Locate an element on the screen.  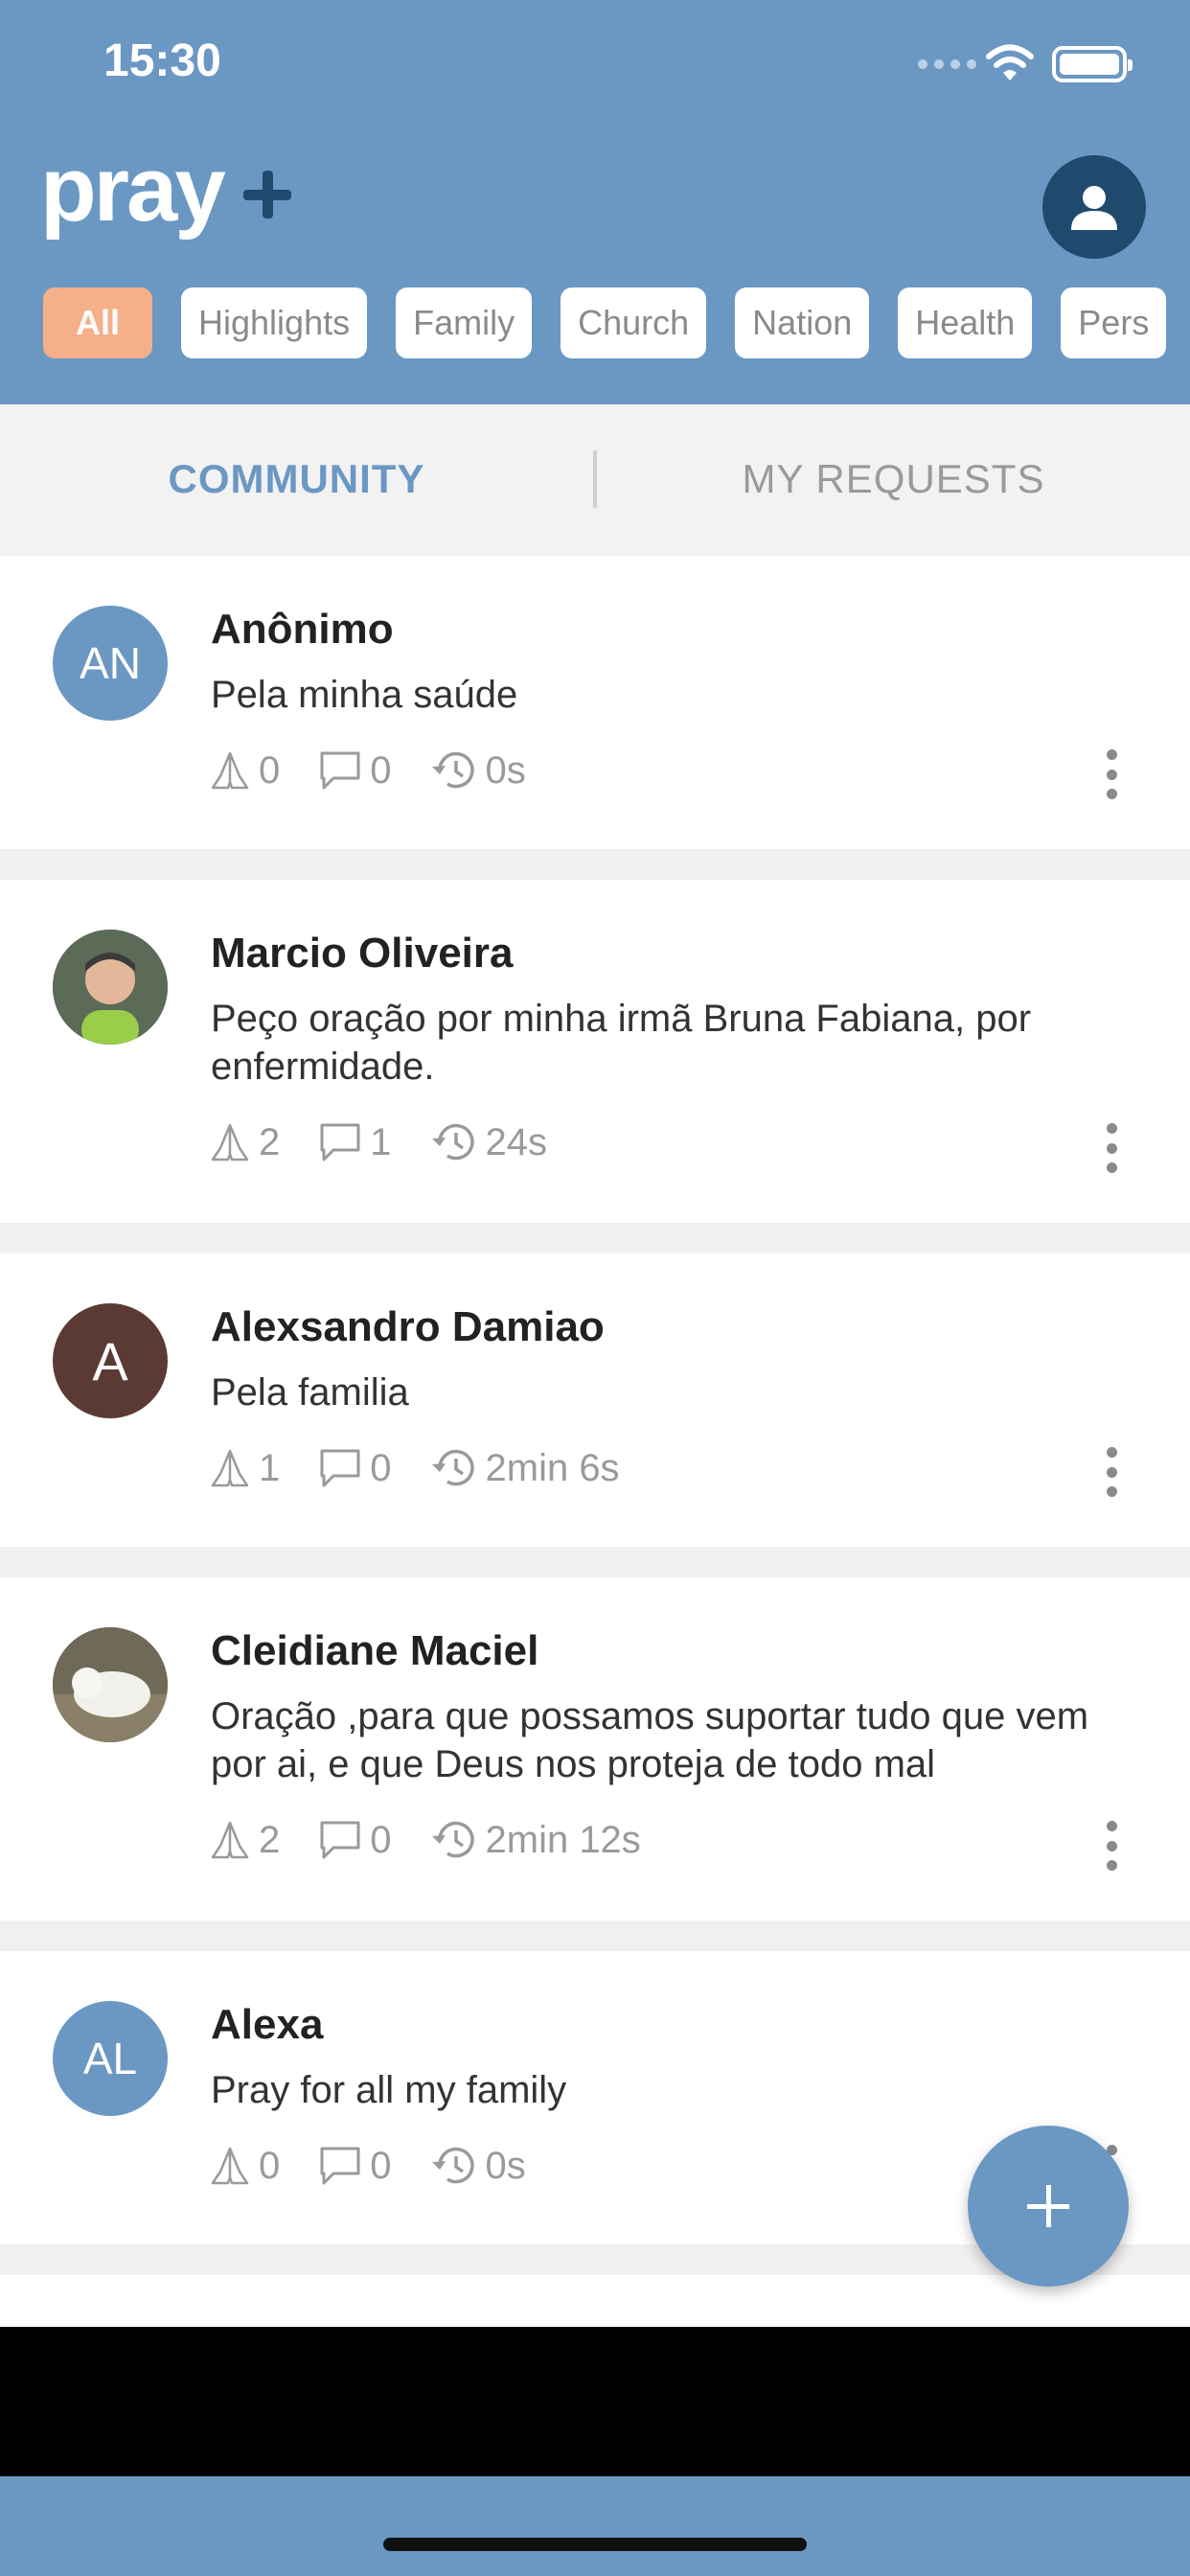
app-logo: pray is located at coordinates (133, 189).